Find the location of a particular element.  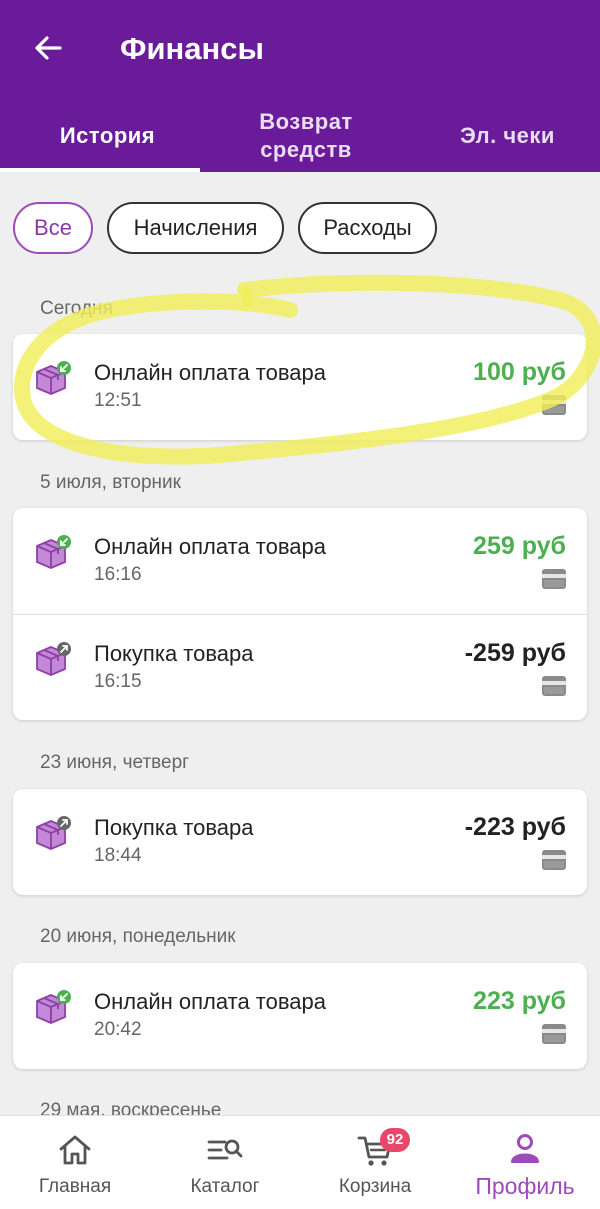

tab-receipts: Эл. чеки is located at coordinates (507, 136).